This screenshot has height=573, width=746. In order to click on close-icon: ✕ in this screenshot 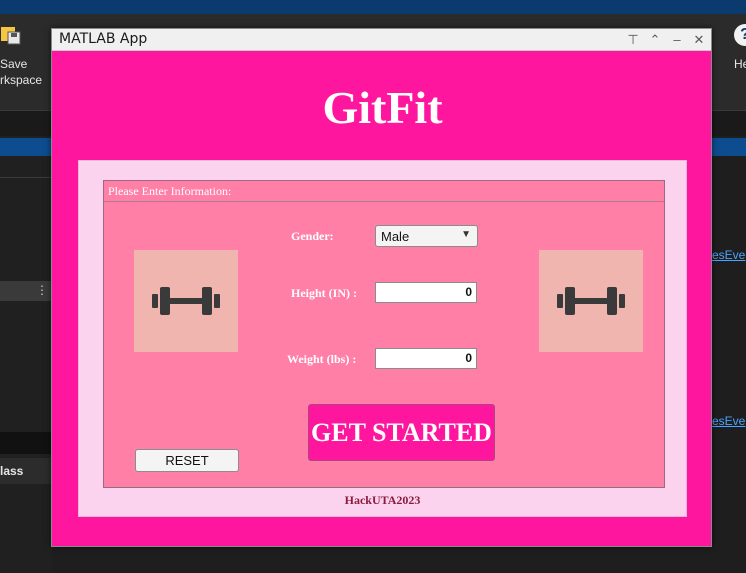, I will do `click(699, 40)`.